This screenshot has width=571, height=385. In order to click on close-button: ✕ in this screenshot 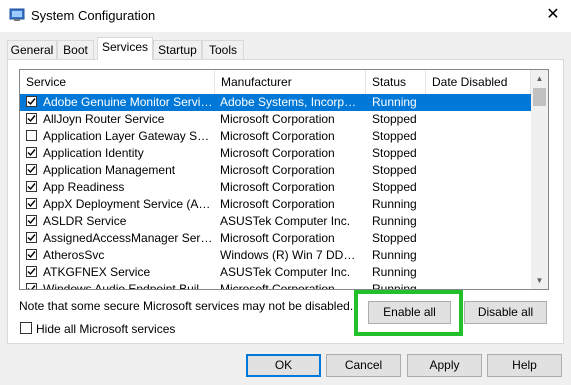, I will do `click(553, 15)`.